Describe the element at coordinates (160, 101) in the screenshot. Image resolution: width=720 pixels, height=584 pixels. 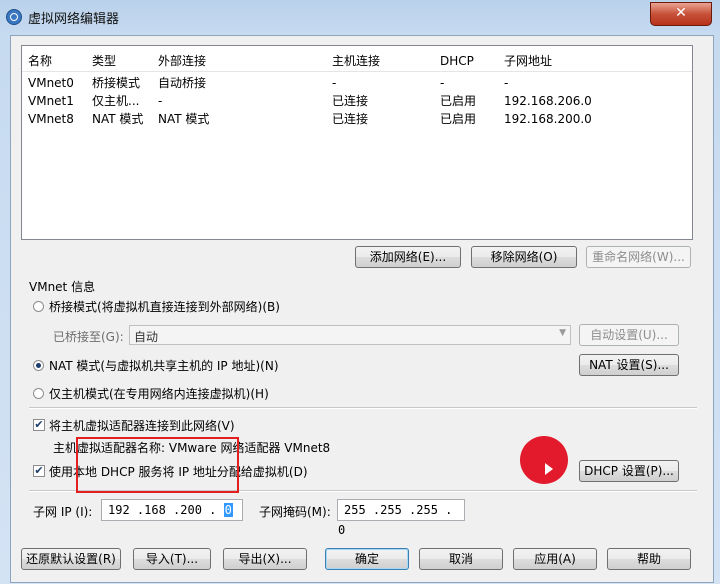
I see `row-external: -` at that location.